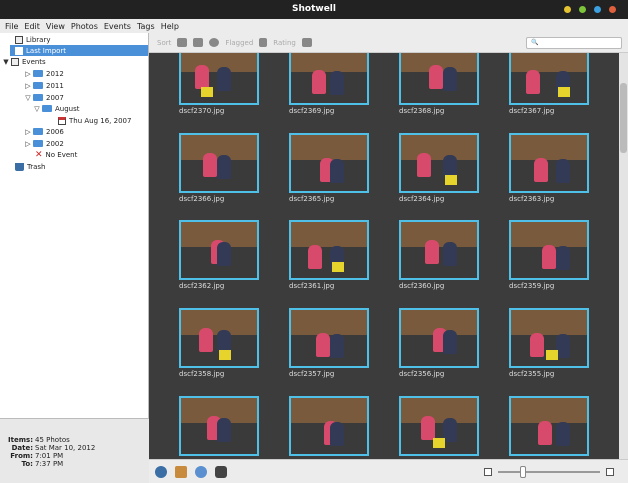 Image resolution: width=628 pixels, height=483 pixels. I want to click on menu-edit: Edit, so click(32, 26).